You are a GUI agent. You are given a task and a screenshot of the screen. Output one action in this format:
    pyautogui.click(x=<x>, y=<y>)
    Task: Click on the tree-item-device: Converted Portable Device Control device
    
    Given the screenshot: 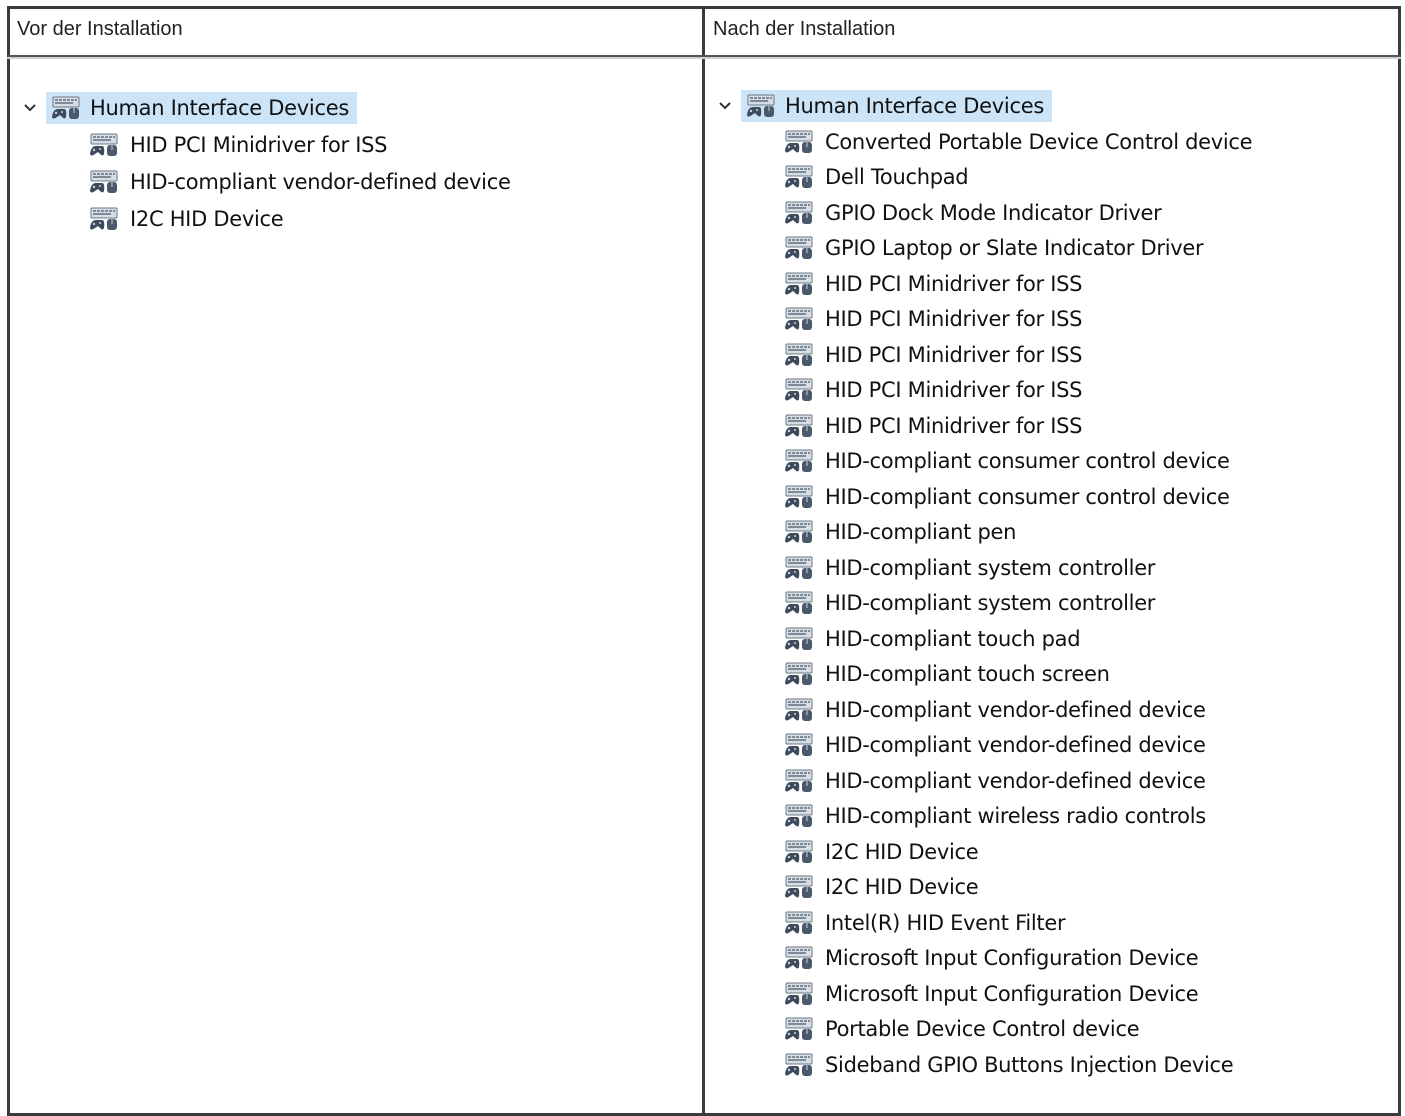 What is the action you would take?
    pyautogui.click(x=1018, y=142)
    